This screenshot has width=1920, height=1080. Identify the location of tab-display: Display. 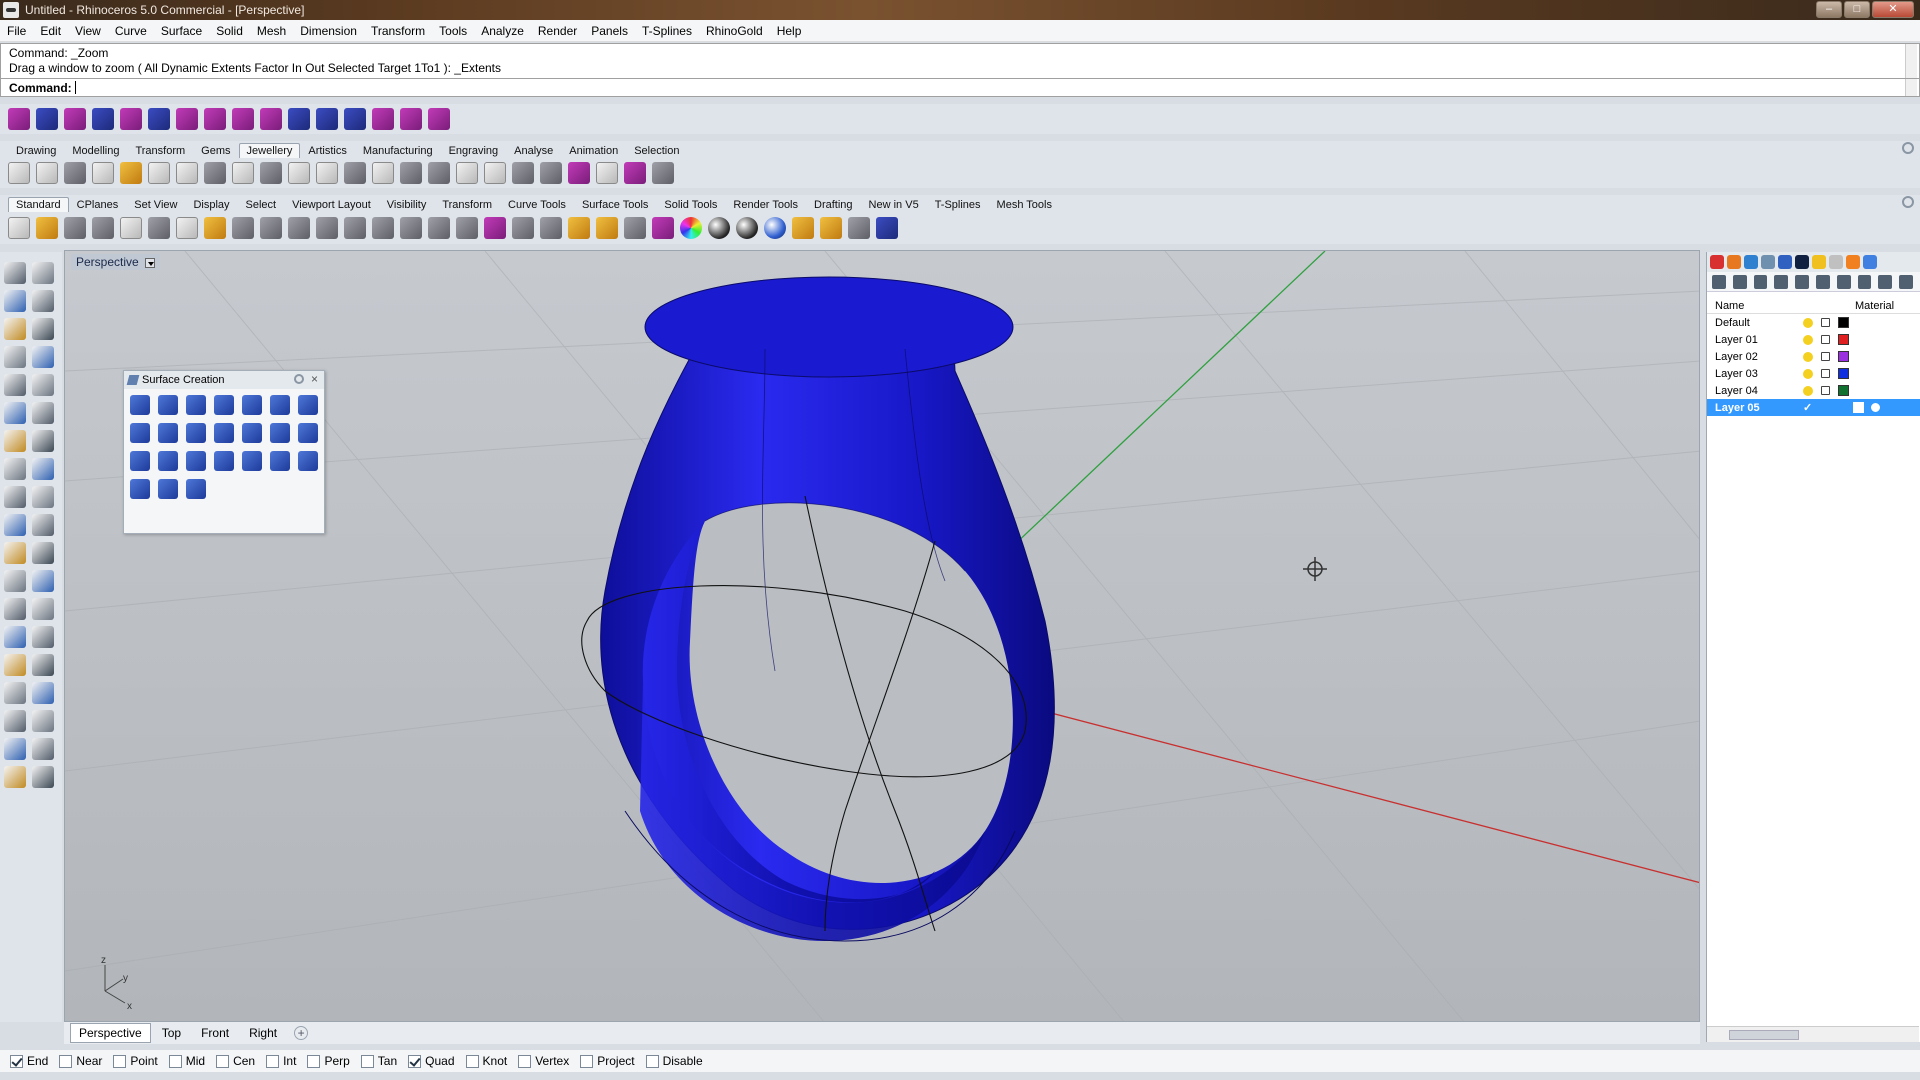
(211, 204).